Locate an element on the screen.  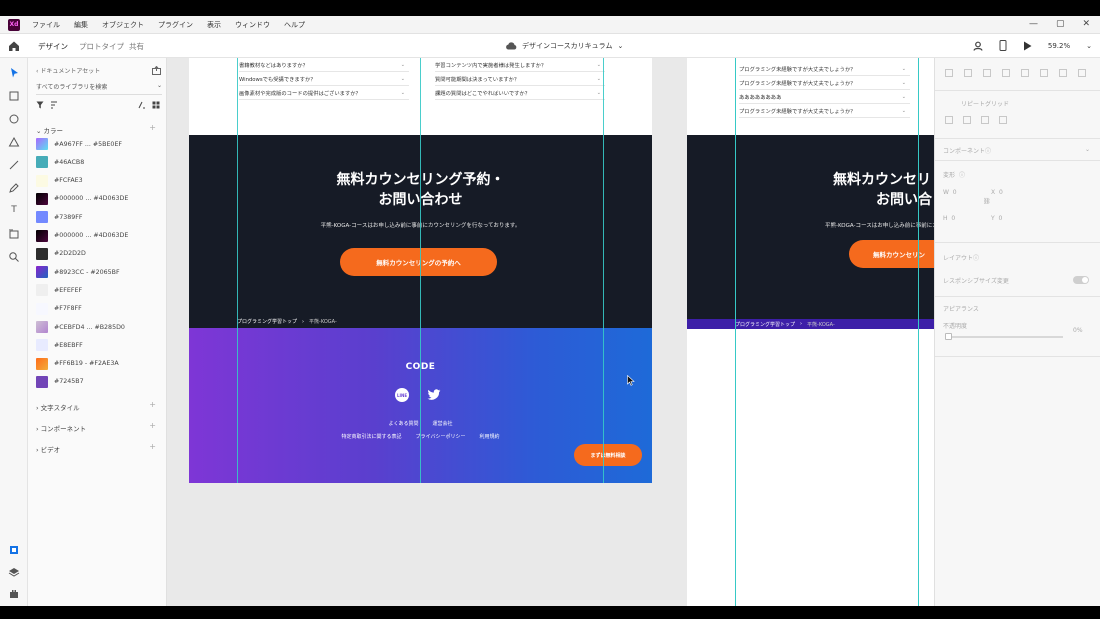
ellipse-tool-icon is located at coordinates (14, 119).